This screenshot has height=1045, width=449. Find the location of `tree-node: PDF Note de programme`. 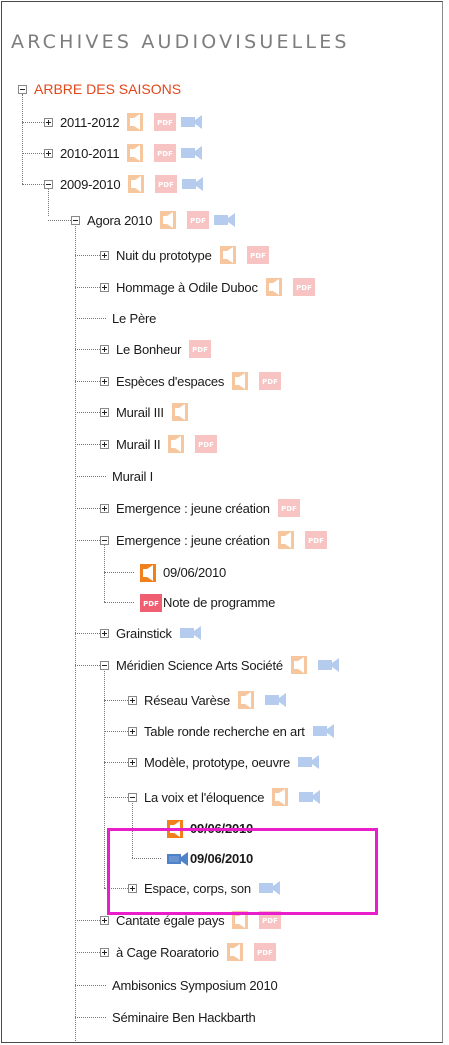

tree-node: PDF Note de programme is located at coordinates (207, 602).